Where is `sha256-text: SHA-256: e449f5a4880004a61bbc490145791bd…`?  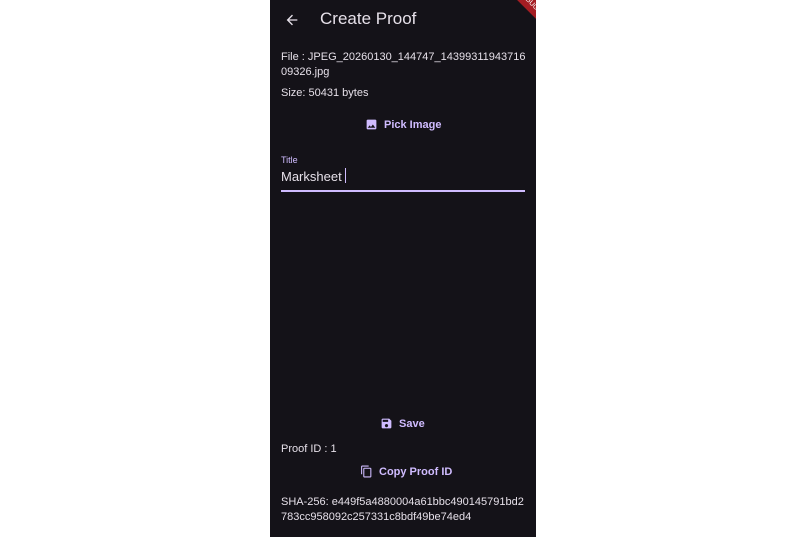
sha256-text: SHA-256: e449f5a4880004a61bbc490145791bd… is located at coordinates (402, 509).